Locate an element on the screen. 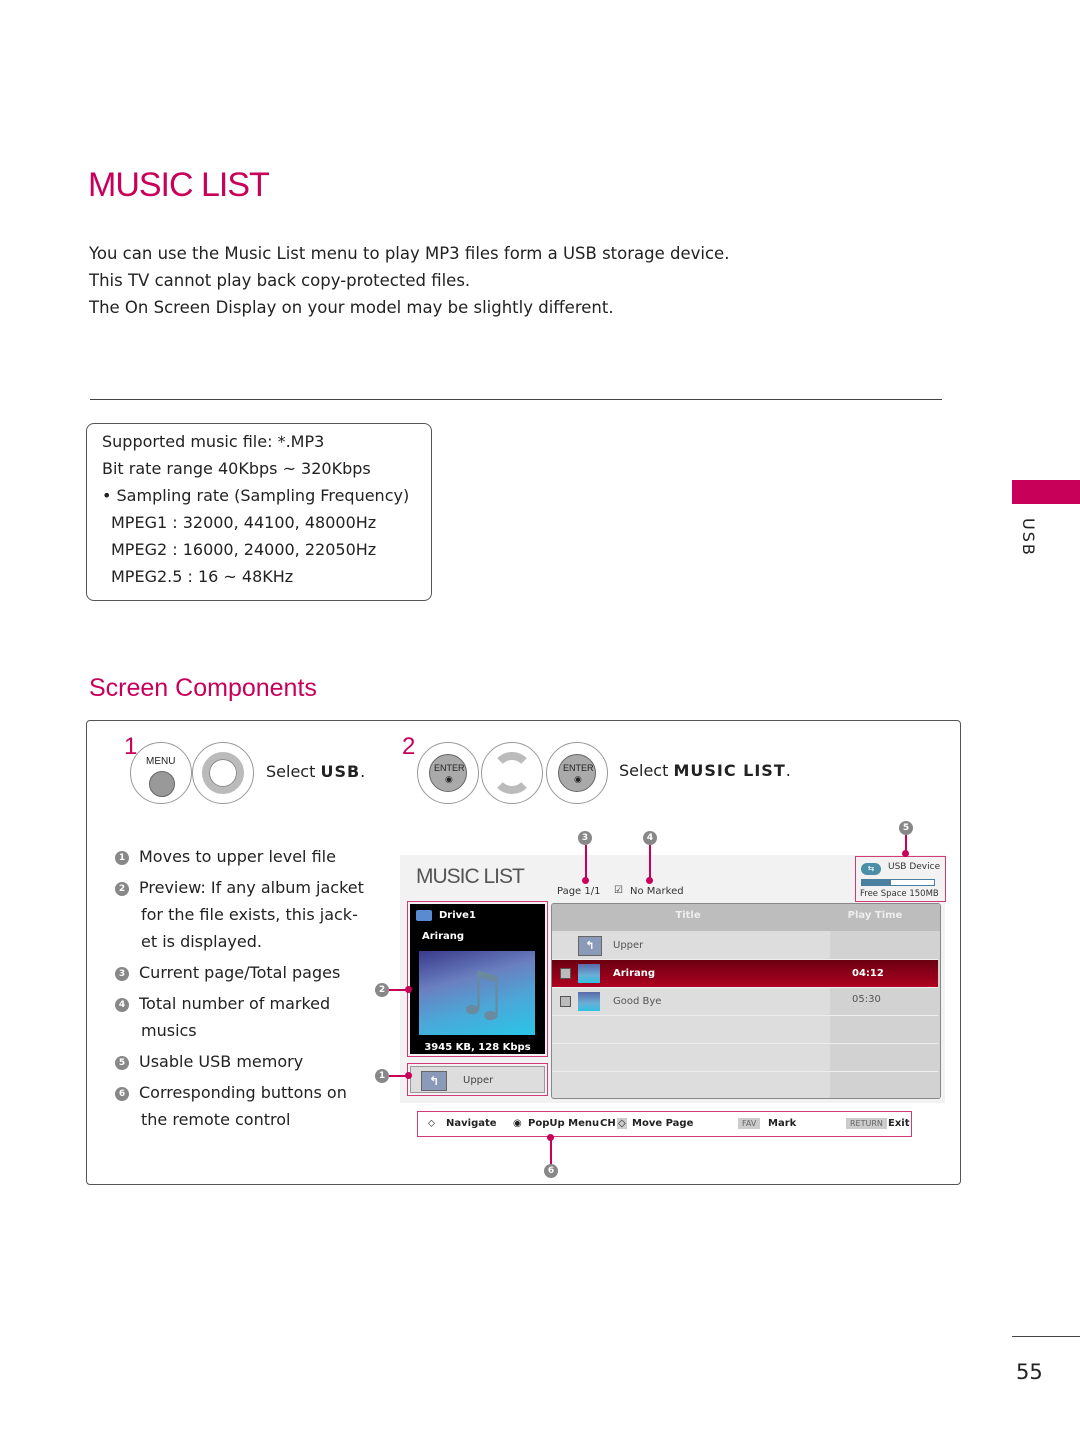  description-item: 5 Usable USB memory is located at coordinates (209, 1061).